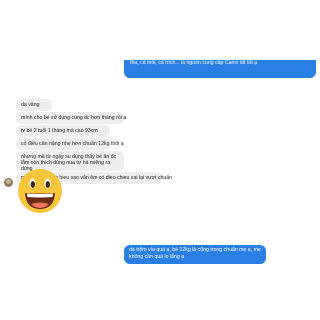 The image size is (320, 320). I want to click on message-bubble-outgoing: tv bé 2 tuổi 1 tháng mà cao 93cm, so click(63, 131).